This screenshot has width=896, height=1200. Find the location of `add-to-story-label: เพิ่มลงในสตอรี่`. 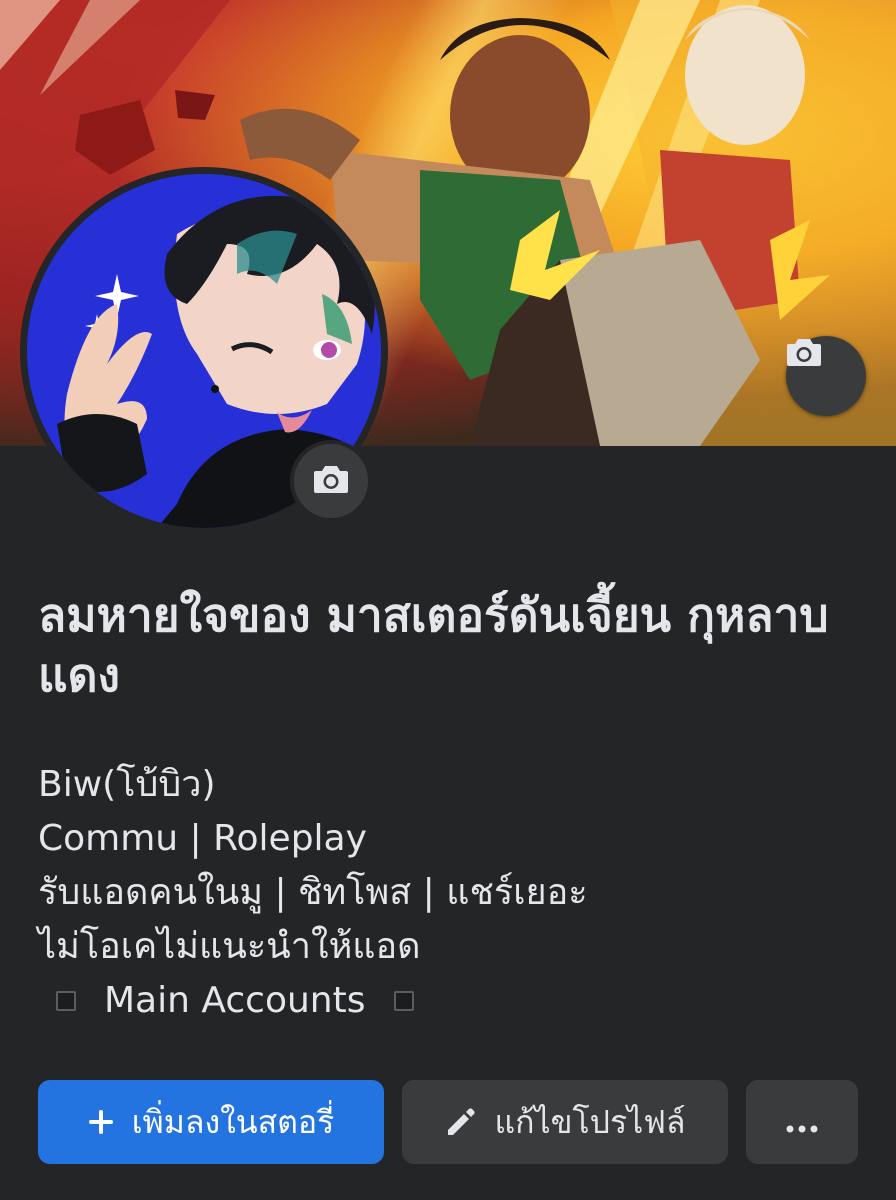

add-to-story-label: เพิ่มลงในสตอรี่ is located at coordinates (233, 1121).